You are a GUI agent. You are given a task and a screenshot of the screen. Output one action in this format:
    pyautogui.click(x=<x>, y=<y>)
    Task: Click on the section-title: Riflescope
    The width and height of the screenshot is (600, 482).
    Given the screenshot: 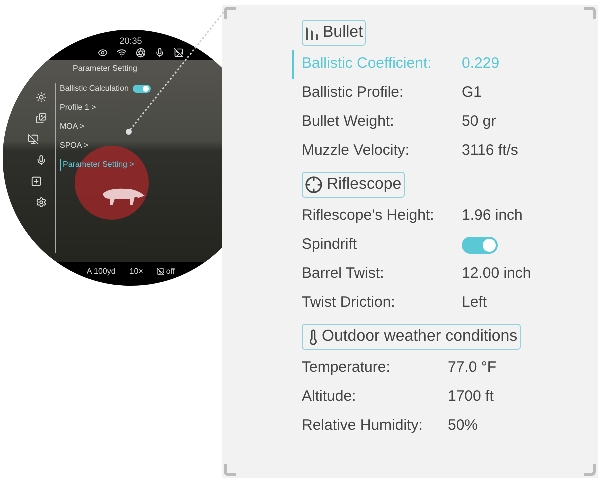 What is the action you would take?
    pyautogui.click(x=364, y=185)
    